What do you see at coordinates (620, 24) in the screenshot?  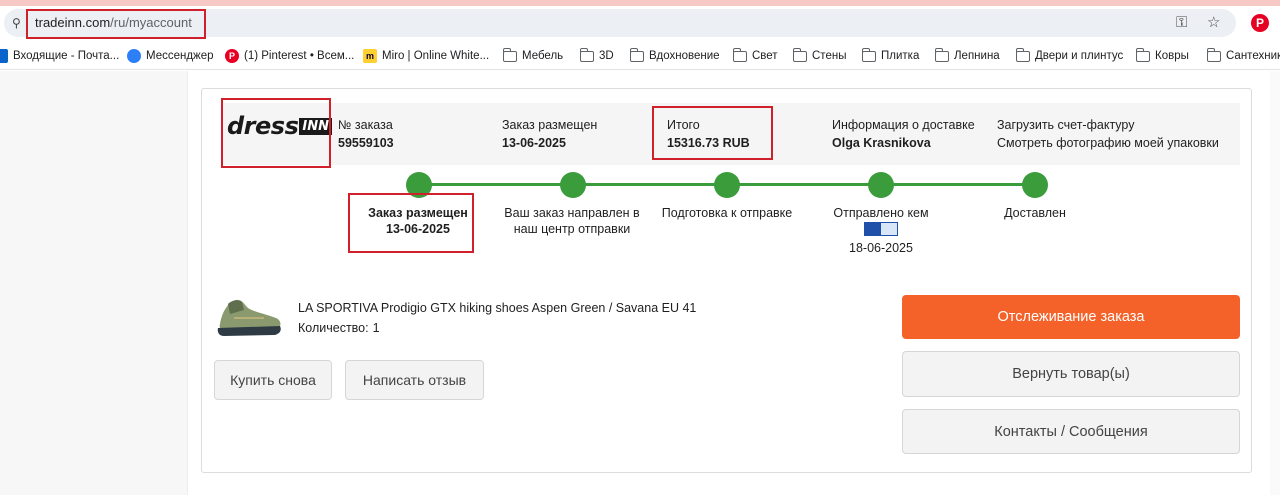 I see `omnibox: ⚲ tradeinn.com/ru/myaccount ⚿ ☆` at bounding box center [620, 24].